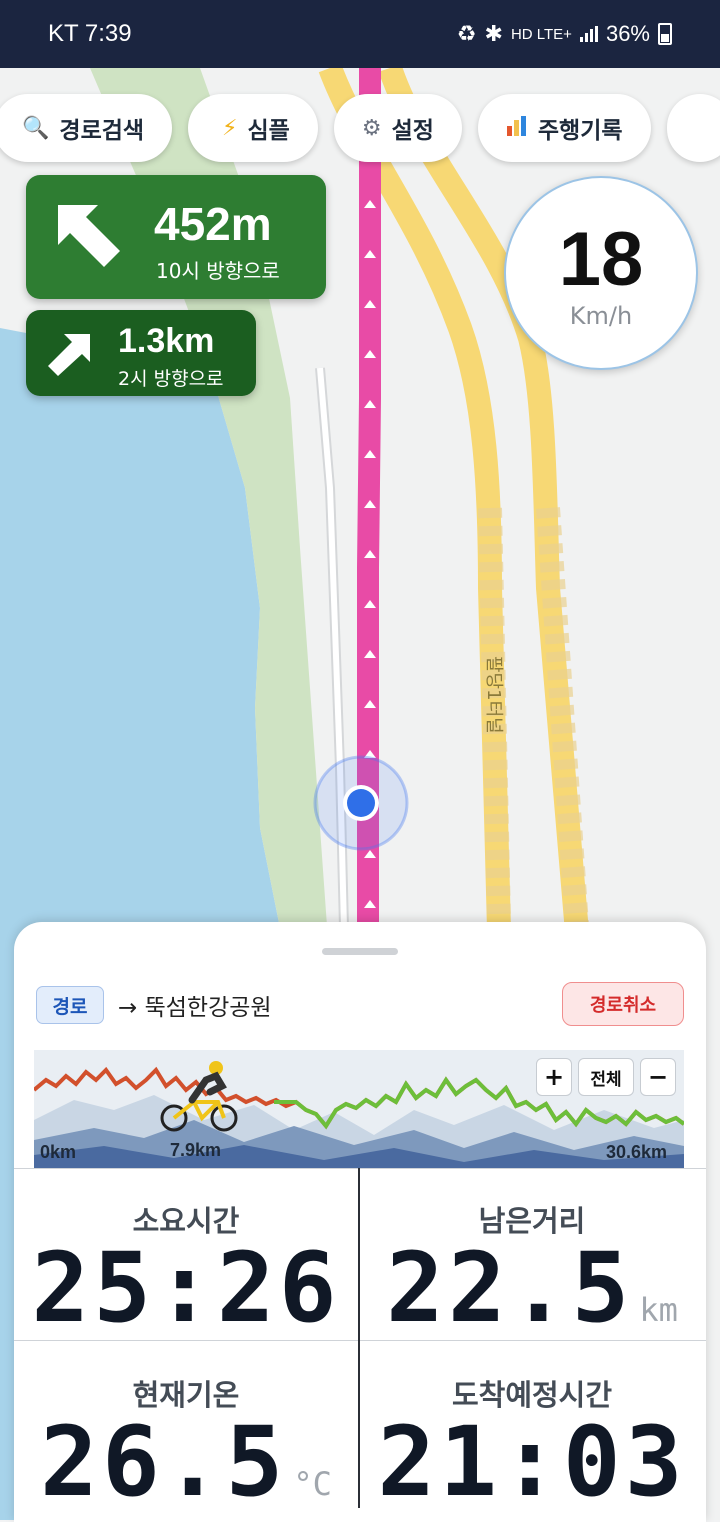  I want to click on eta-stat: 도착예정시간 21:03, so click(532, 1441).